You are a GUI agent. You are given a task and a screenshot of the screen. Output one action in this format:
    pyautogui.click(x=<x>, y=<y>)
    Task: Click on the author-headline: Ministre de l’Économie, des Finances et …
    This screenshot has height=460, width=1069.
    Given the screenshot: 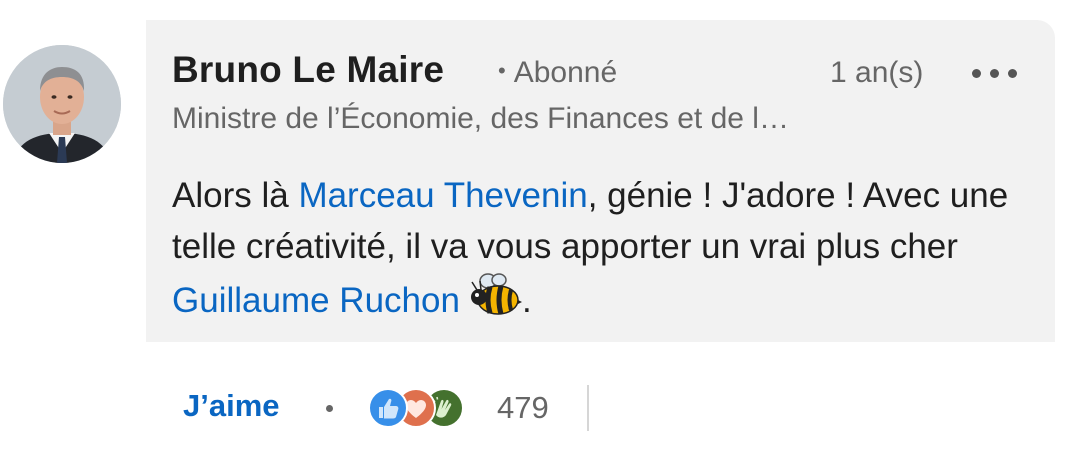 What is the action you would take?
    pyautogui.click(x=480, y=118)
    